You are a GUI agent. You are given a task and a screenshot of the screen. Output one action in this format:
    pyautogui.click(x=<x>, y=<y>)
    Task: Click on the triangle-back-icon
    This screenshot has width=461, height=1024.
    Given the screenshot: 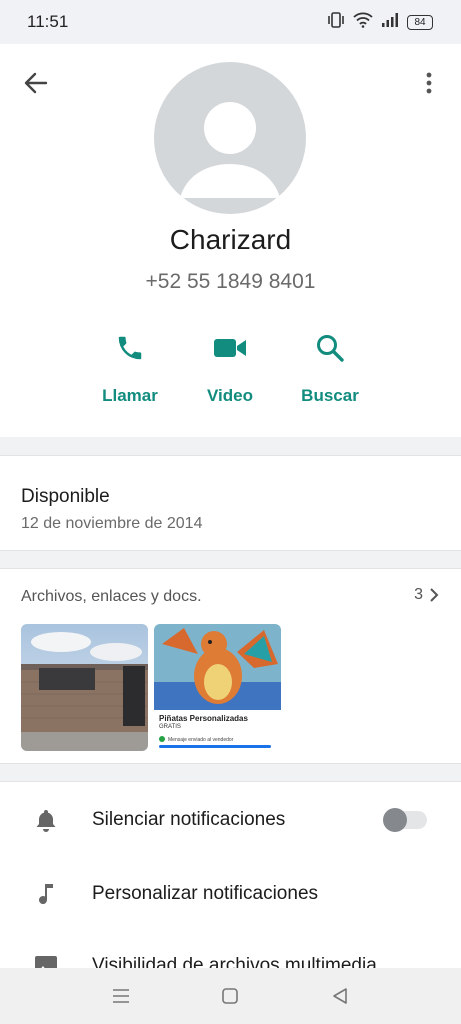 What is the action you would take?
    pyautogui.click(x=340, y=996)
    